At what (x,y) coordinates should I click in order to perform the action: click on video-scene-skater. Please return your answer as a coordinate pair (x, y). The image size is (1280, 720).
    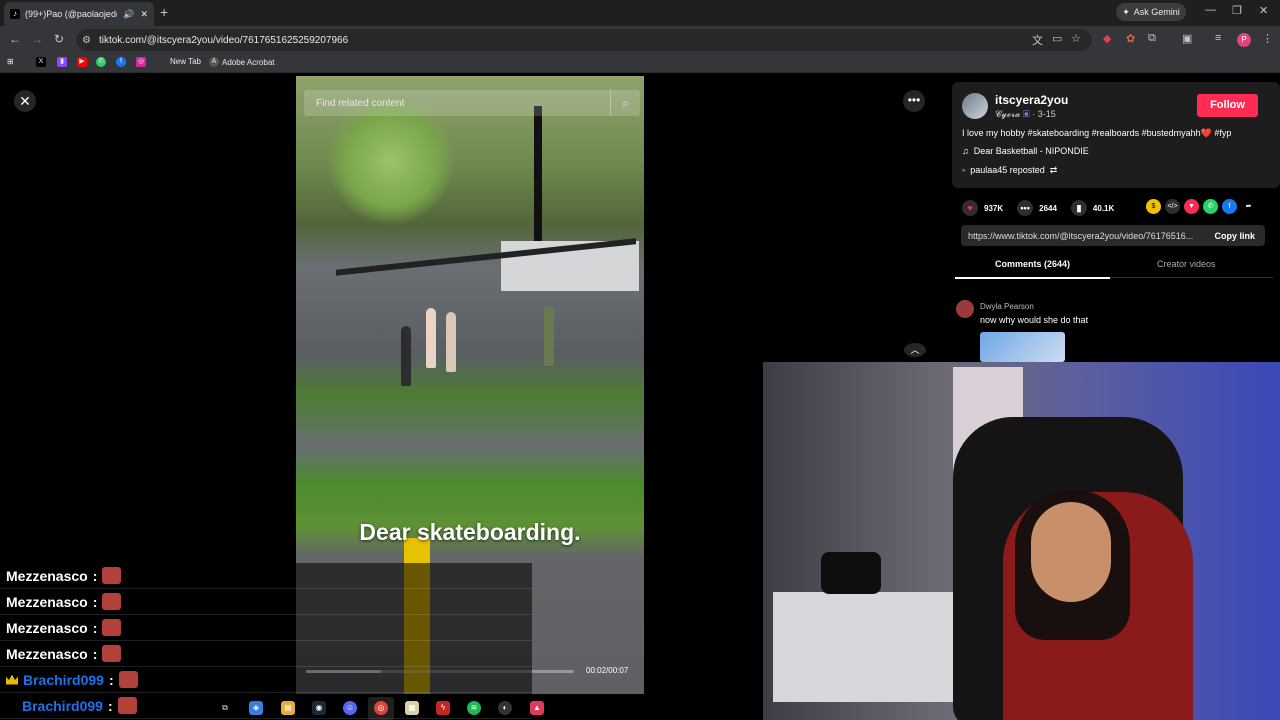
    Looking at the image, I should click on (406, 356).